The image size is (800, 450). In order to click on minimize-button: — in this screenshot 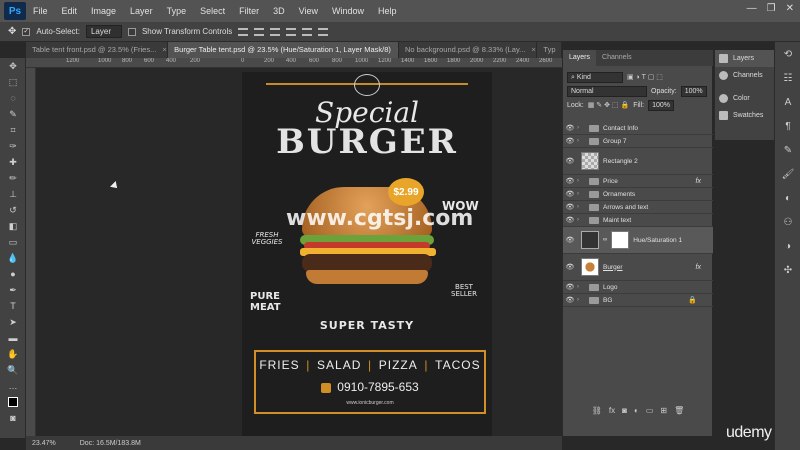, I will do `click(752, 8)`.